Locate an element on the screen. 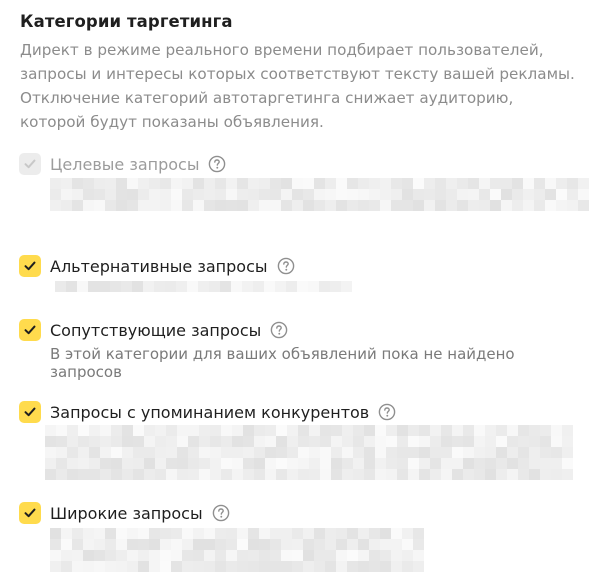 The image size is (616, 586). category-label-related: Сопутствующие запросы is located at coordinates (156, 330).